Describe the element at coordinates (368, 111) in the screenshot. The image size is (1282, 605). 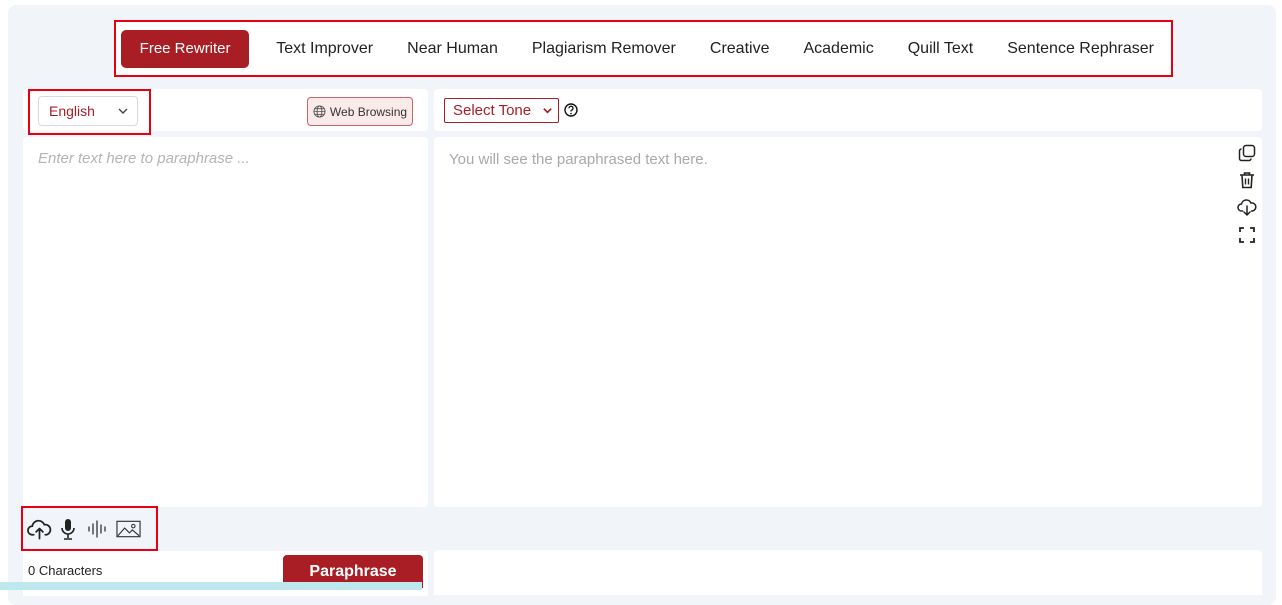
I see `web-browsing-label: Web Browsing` at that location.